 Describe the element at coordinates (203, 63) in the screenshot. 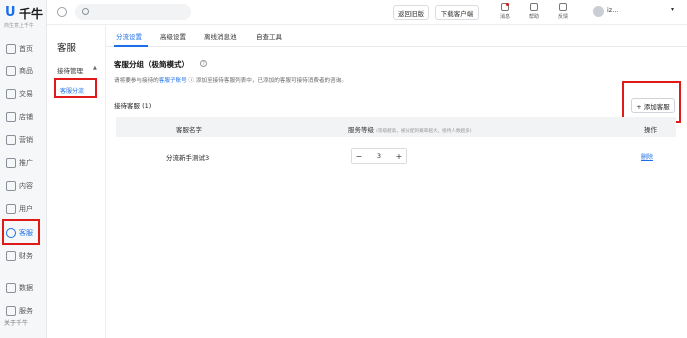

I see `help-circle-icon: ?` at that location.